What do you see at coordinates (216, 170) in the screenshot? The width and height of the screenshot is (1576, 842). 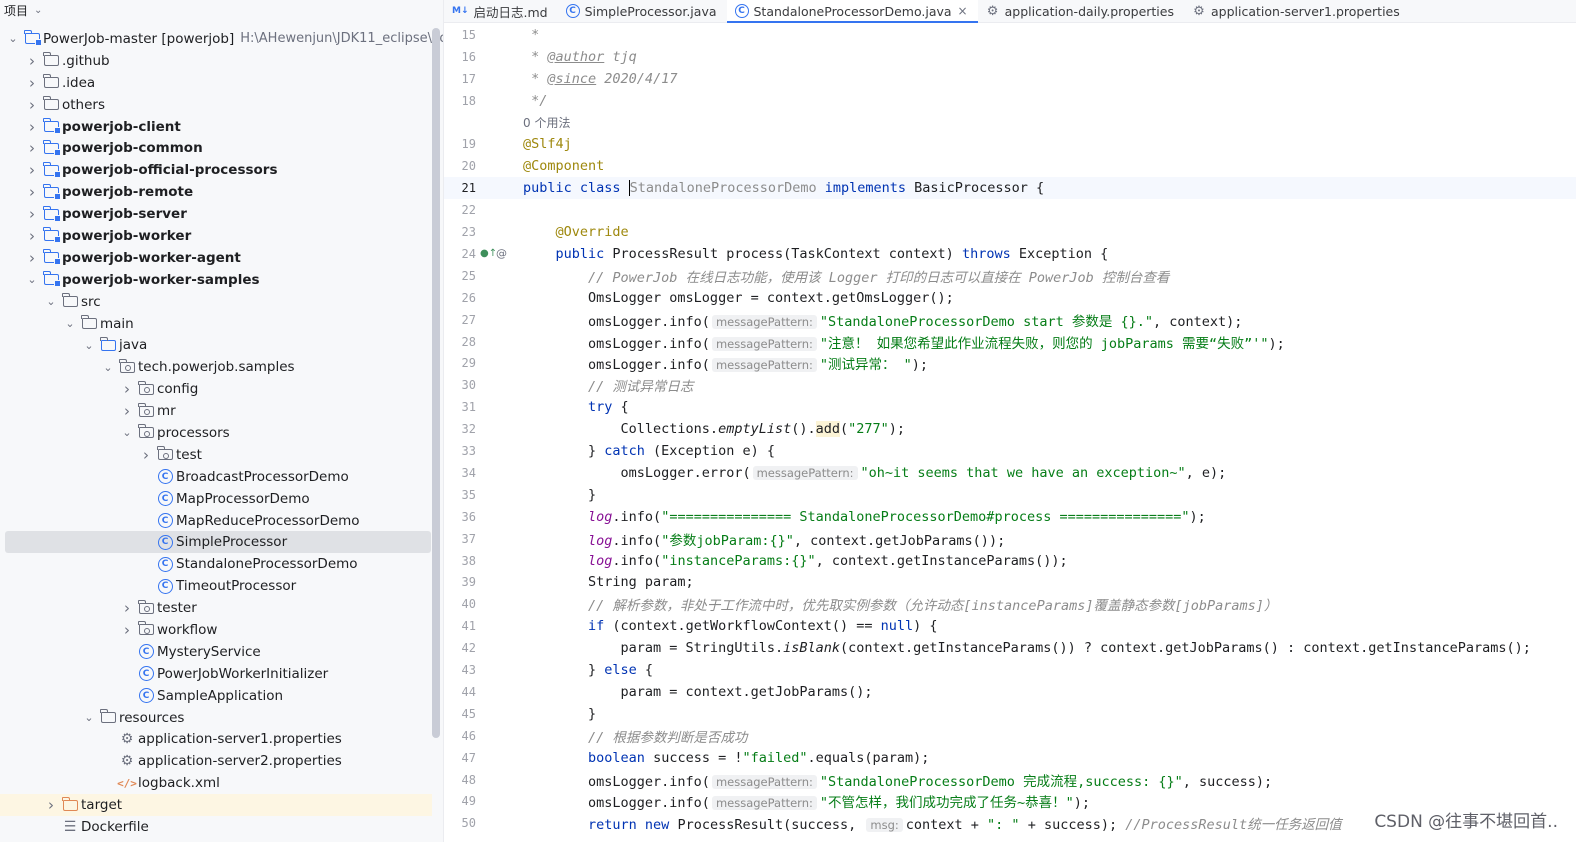 I see `tree-item: › powerjob-official-processors` at bounding box center [216, 170].